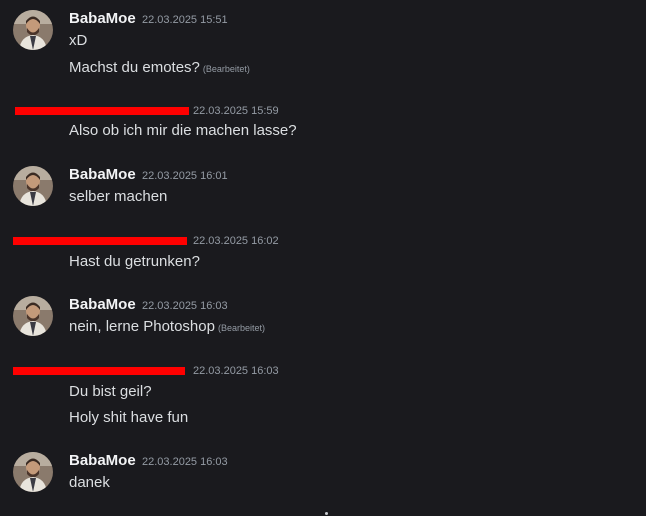 This screenshot has width=646, height=516. I want to click on timestamp: 22.03.2025 15:51, so click(185, 20).